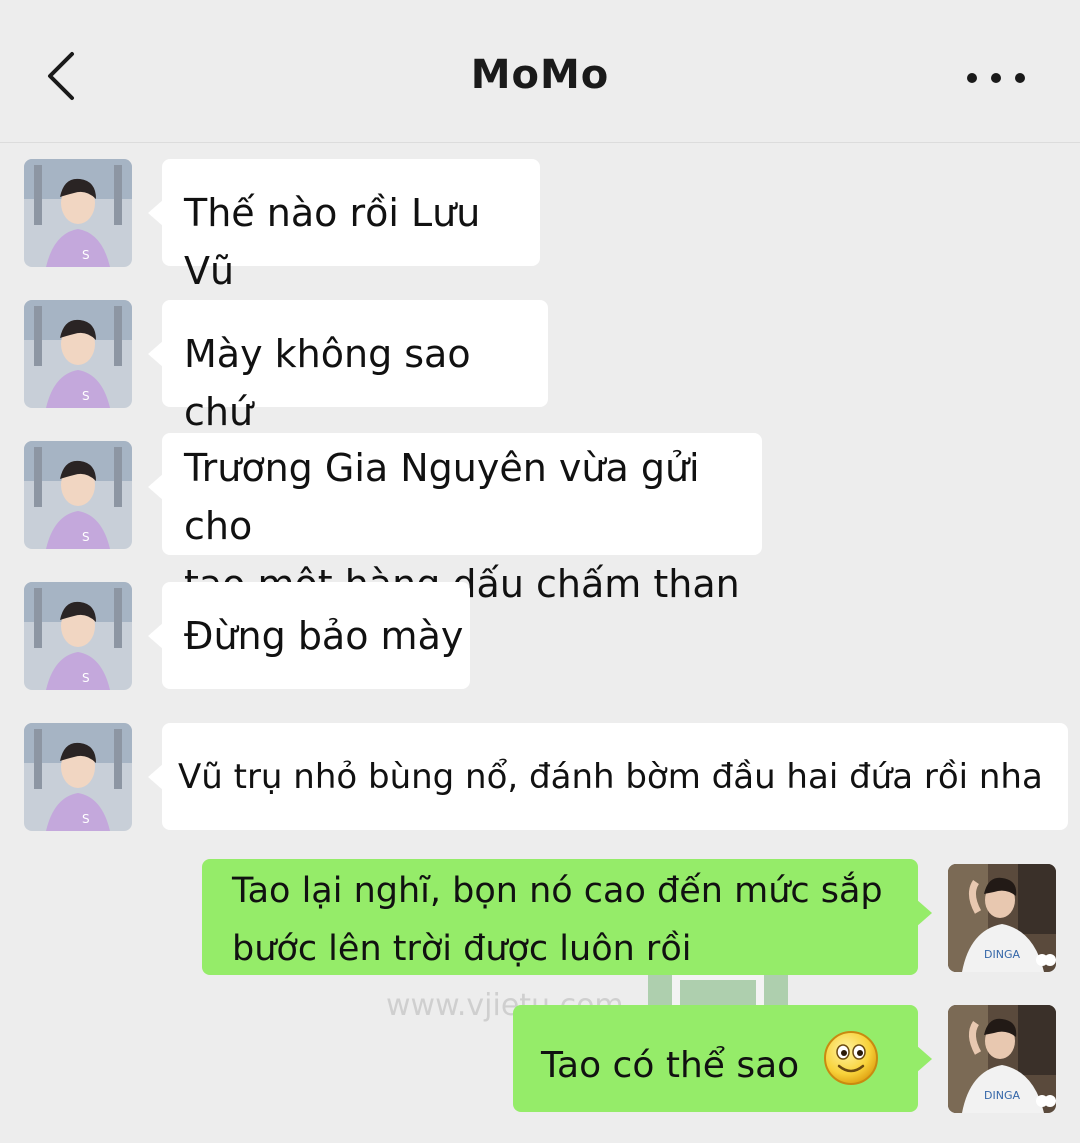 This screenshot has height=1143, width=1080. I want to click on message-text-line: bước lên trời được luôn rồi, so click(462, 949).